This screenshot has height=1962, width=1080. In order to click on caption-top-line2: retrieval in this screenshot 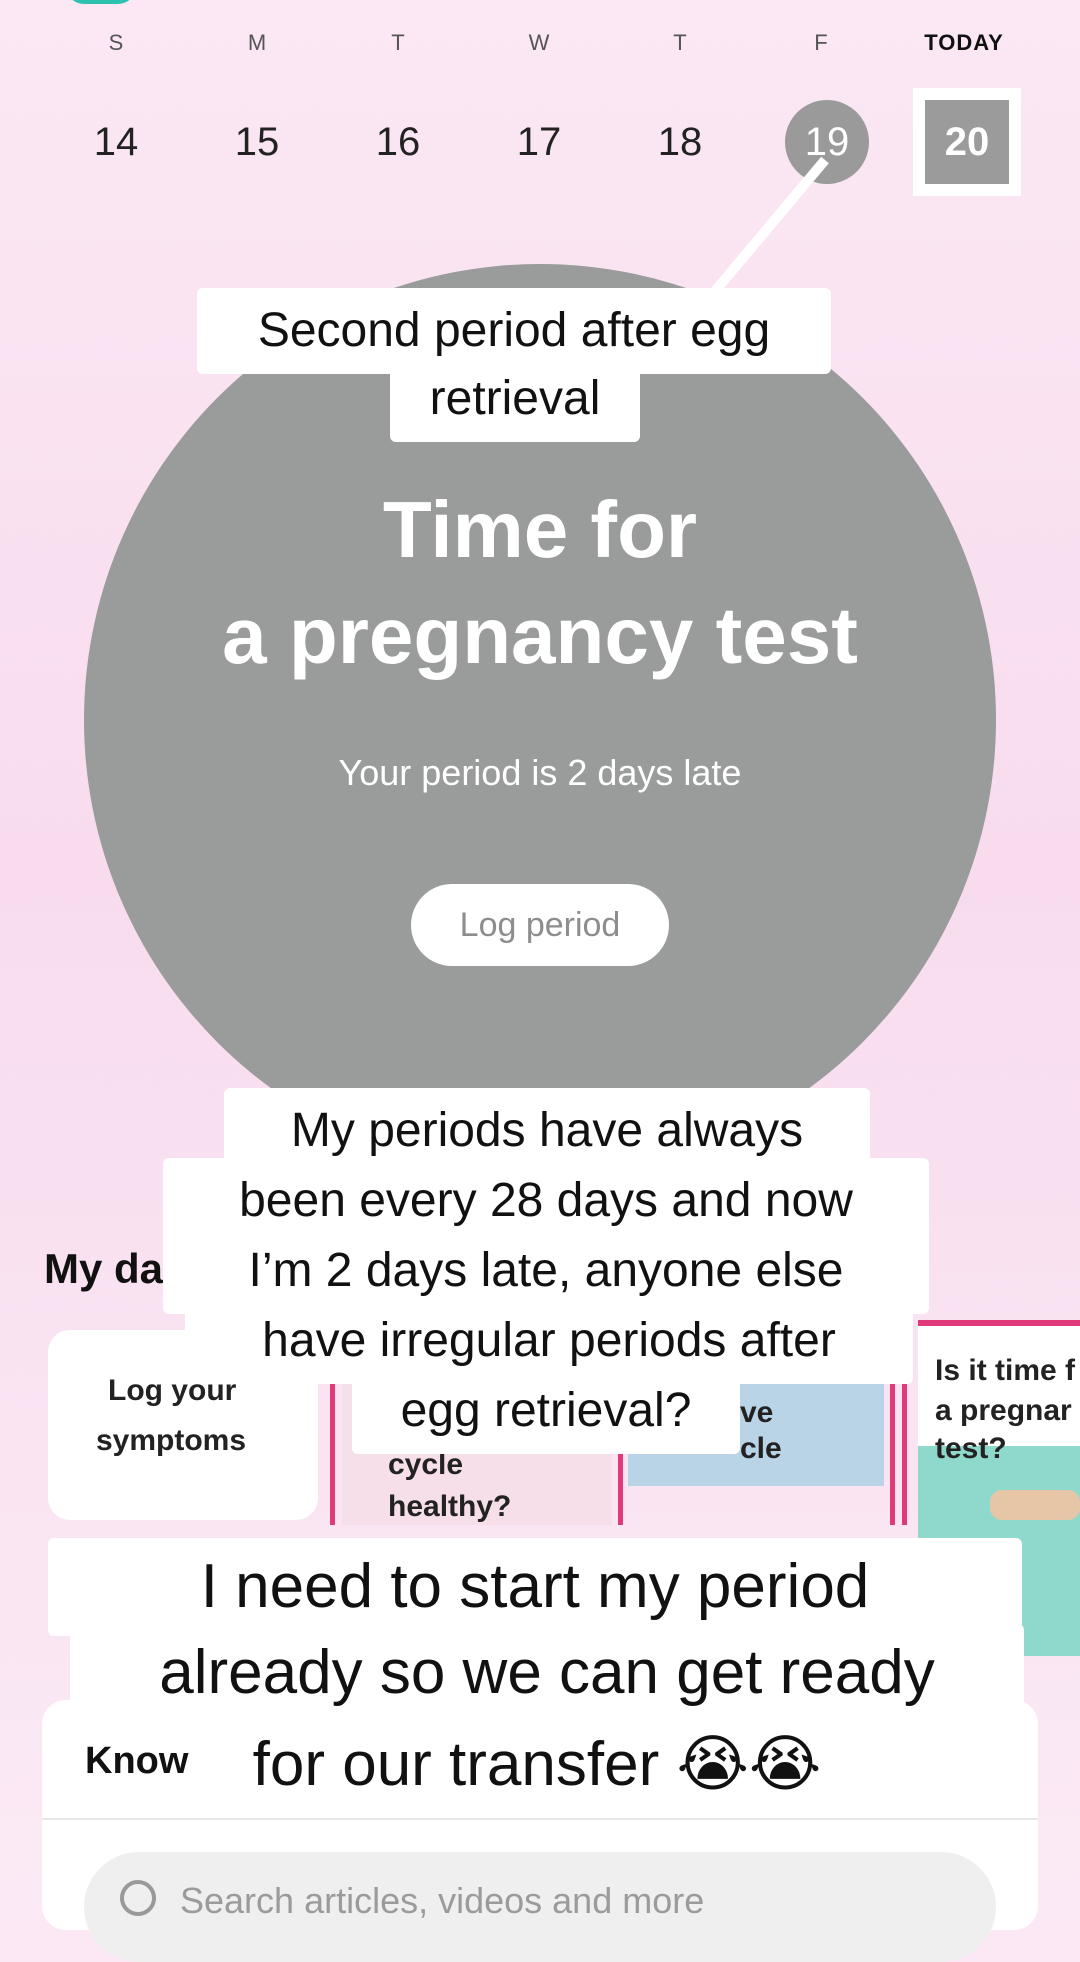, I will do `click(515, 399)`.